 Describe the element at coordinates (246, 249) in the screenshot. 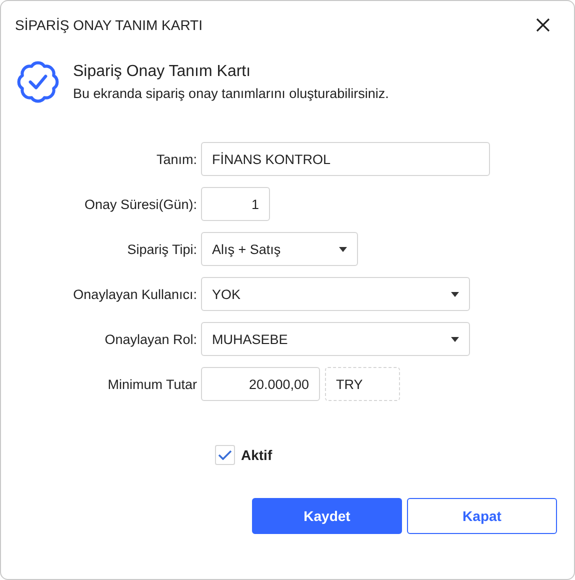

I see `dropdown-value: Alış + Satış` at that location.